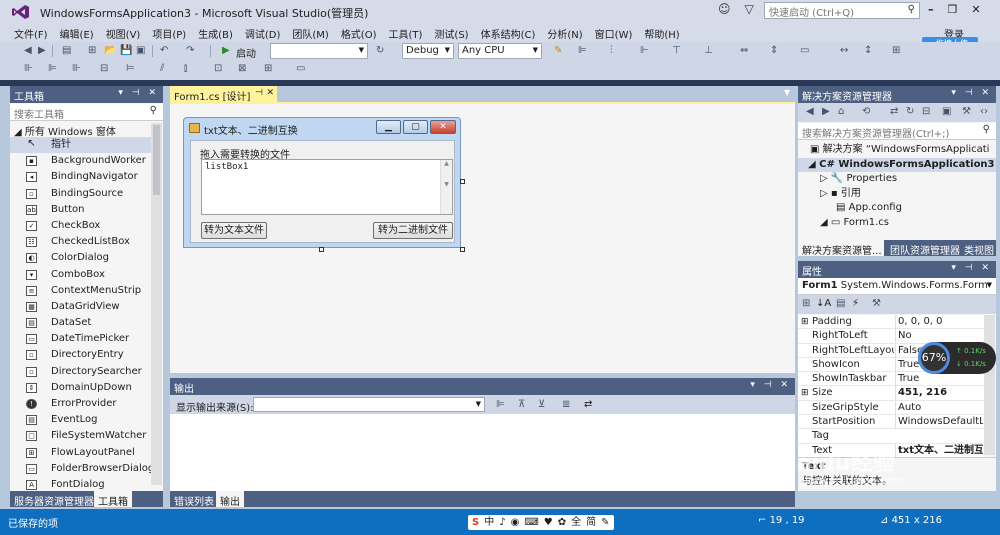 The width and height of the screenshot is (1000, 535). What do you see at coordinates (512, 33) in the screenshot?
I see `menu-architecture: 体系结构(C)` at bounding box center [512, 33].